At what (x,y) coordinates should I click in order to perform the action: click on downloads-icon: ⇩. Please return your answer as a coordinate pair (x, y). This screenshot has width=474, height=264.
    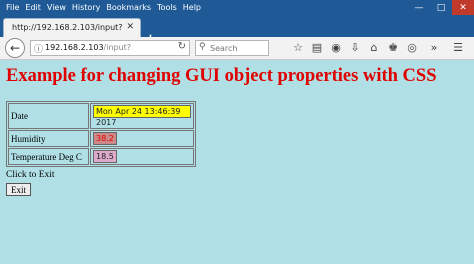
    Looking at the image, I should click on (355, 48).